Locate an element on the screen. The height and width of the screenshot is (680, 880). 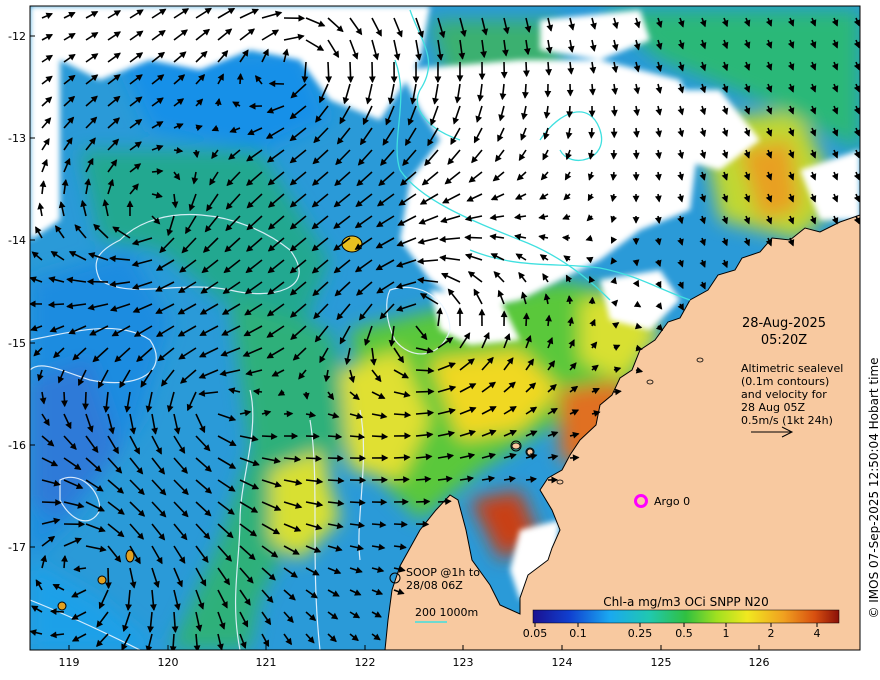
y-tick-label: -15 is located at coordinates (17, 343).